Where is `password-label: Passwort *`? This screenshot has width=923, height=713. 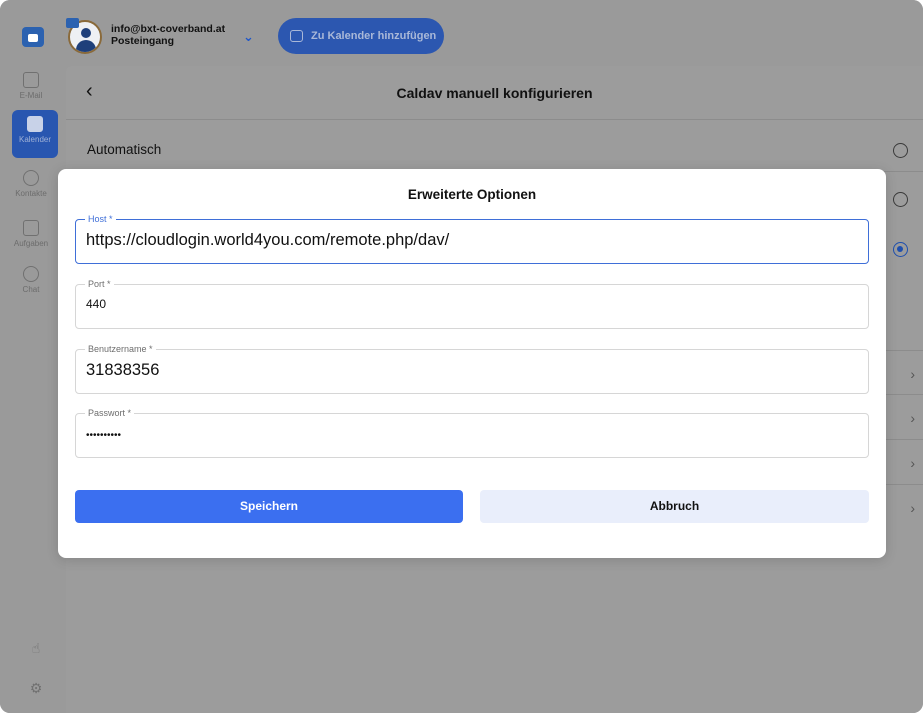 password-label: Passwort * is located at coordinates (110, 413).